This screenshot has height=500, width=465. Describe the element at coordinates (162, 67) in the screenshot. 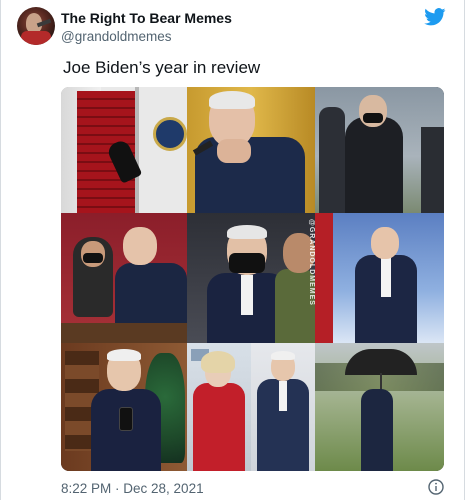

I see `tweet-text: Joe Biden’s year in review` at that location.